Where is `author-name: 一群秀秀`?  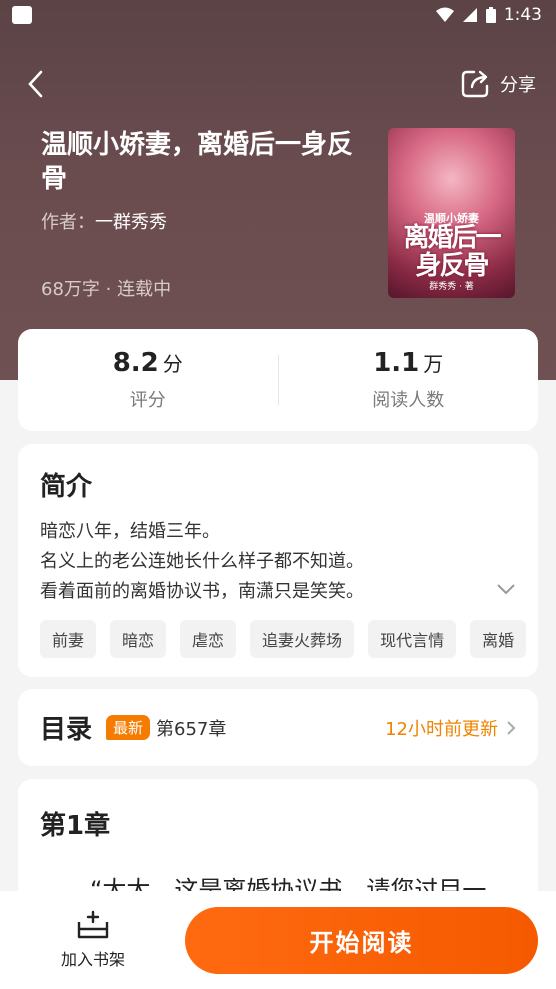
author-name: 一群秀秀 is located at coordinates (131, 222).